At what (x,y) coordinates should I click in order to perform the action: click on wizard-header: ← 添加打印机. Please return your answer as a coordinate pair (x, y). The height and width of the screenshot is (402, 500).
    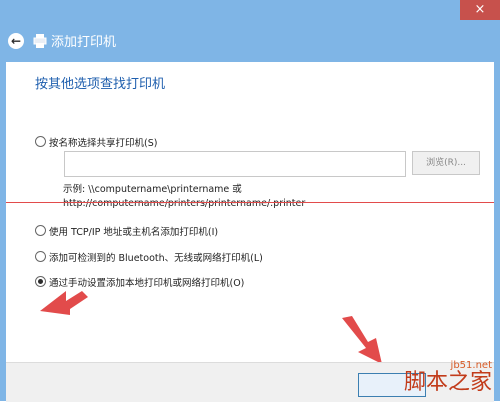
    Looking at the image, I should click on (250, 41).